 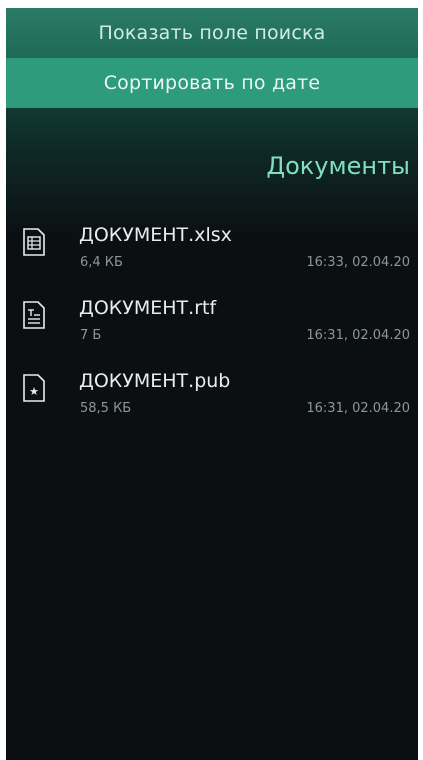 What do you see at coordinates (358, 262) in the screenshot?
I see `file-date: 16:33, 02.04.20` at bounding box center [358, 262].